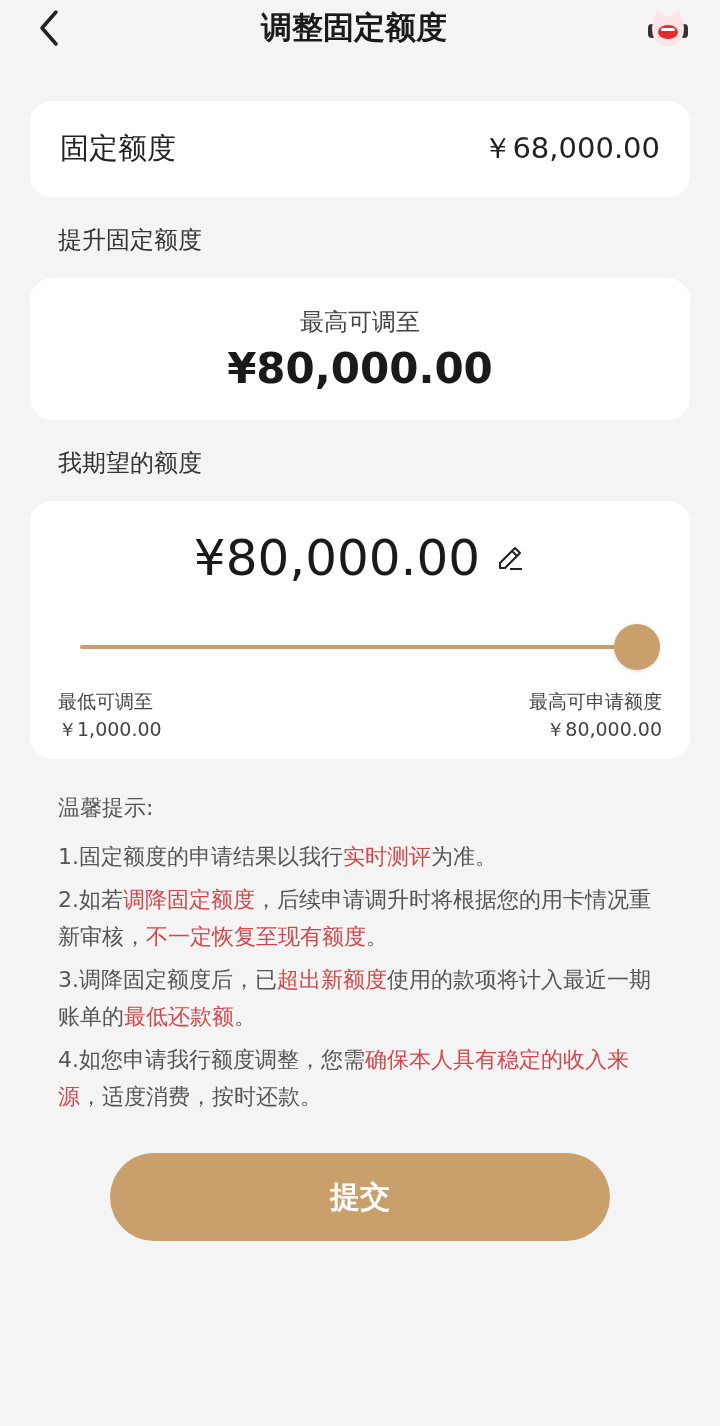 Image resolution: width=720 pixels, height=1426 pixels. Describe the element at coordinates (371, 647) in the screenshot. I see `limit-slider` at that location.